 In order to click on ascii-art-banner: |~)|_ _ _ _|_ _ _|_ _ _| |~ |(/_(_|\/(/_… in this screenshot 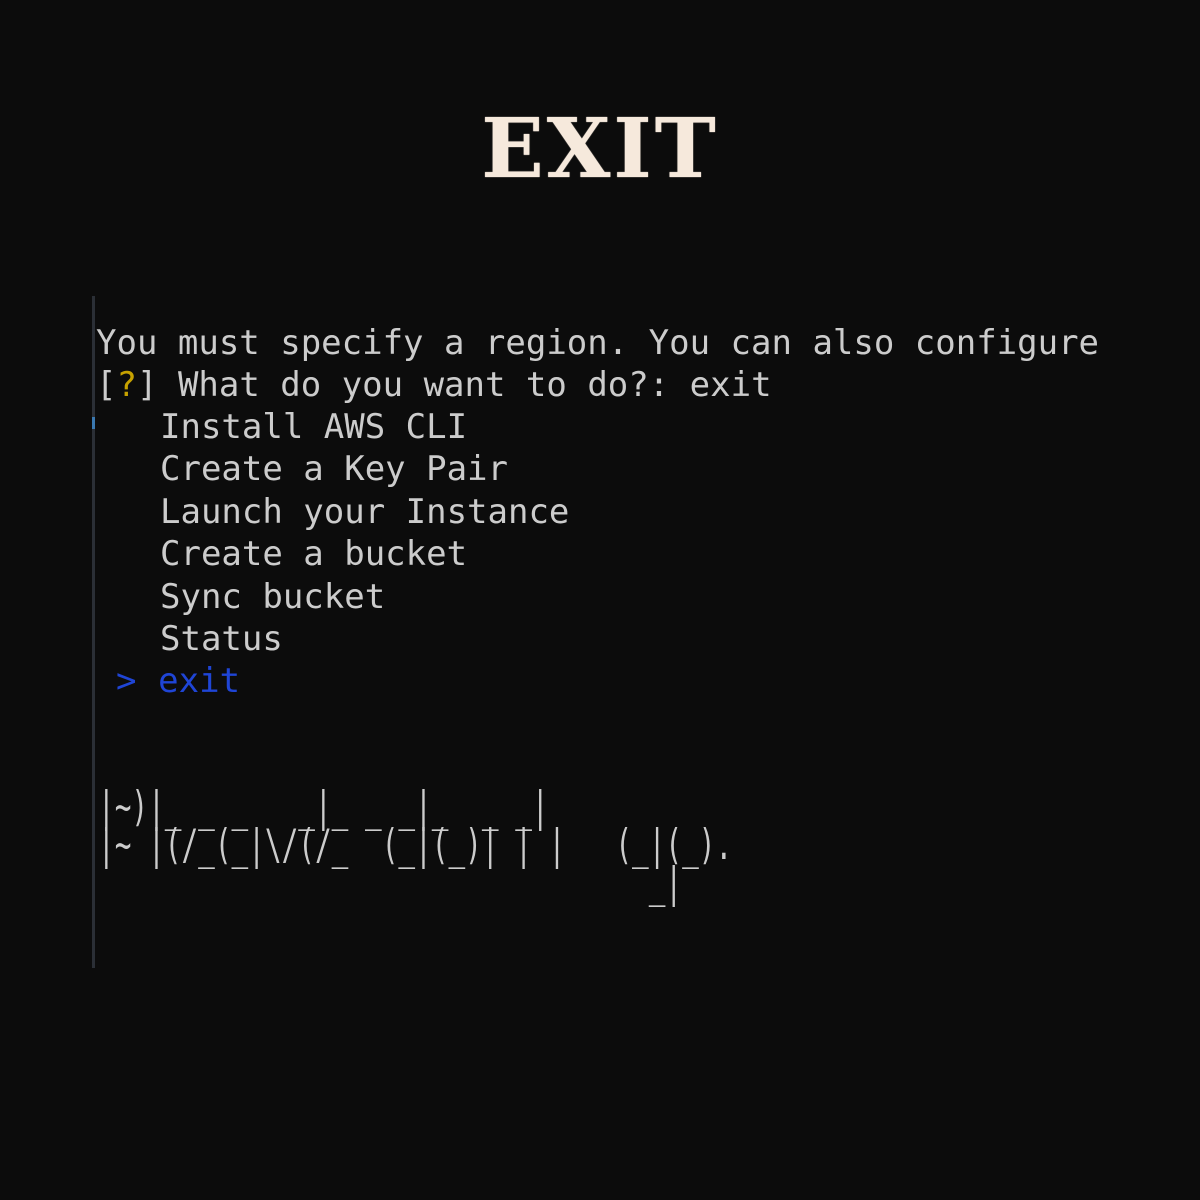, I will do `click(415, 845)`.